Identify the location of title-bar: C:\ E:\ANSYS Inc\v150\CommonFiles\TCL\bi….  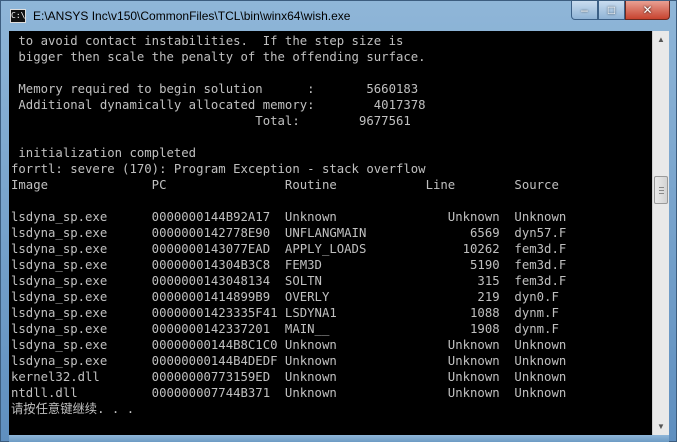
(338, 16).